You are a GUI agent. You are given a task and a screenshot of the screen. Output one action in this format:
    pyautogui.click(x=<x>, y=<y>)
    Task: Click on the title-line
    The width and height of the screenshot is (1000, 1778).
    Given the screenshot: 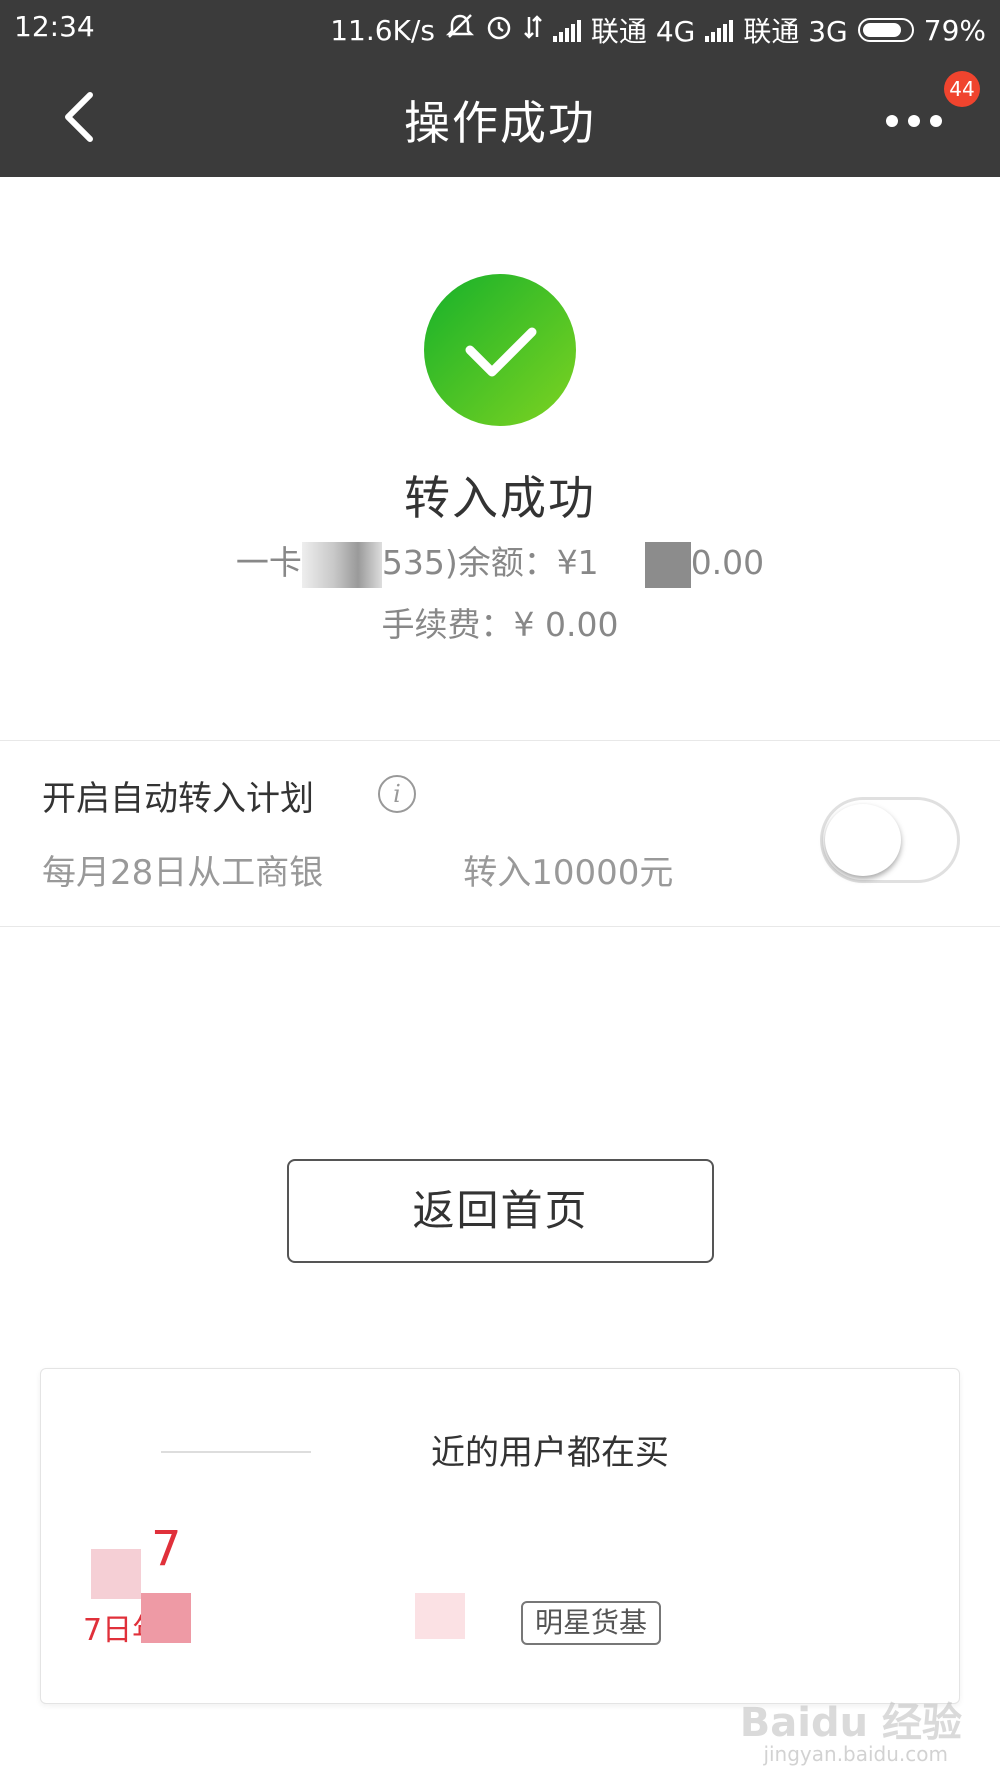 What is the action you would take?
    pyautogui.click(x=236, y=1452)
    